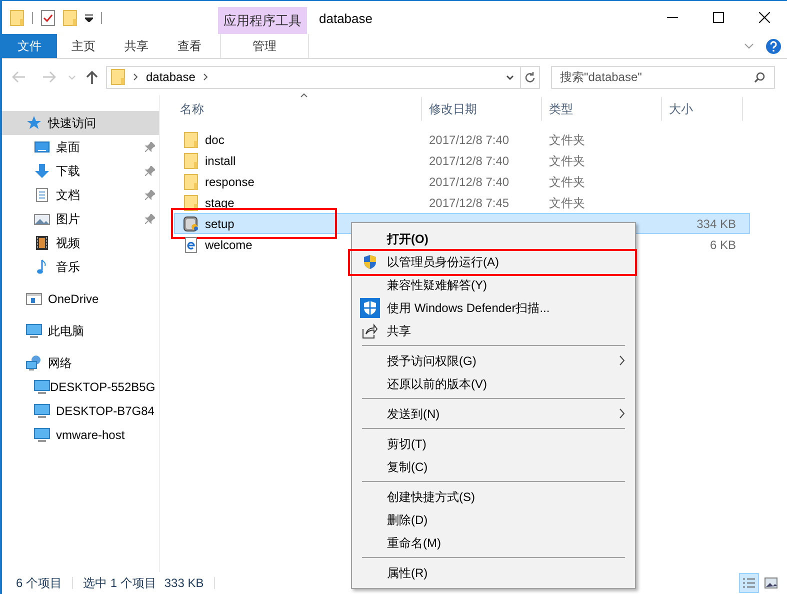 This screenshot has height=594, width=787. What do you see at coordinates (262, 20) in the screenshot?
I see `contextual-tab-header: 应用程序工具` at bounding box center [262, 20].